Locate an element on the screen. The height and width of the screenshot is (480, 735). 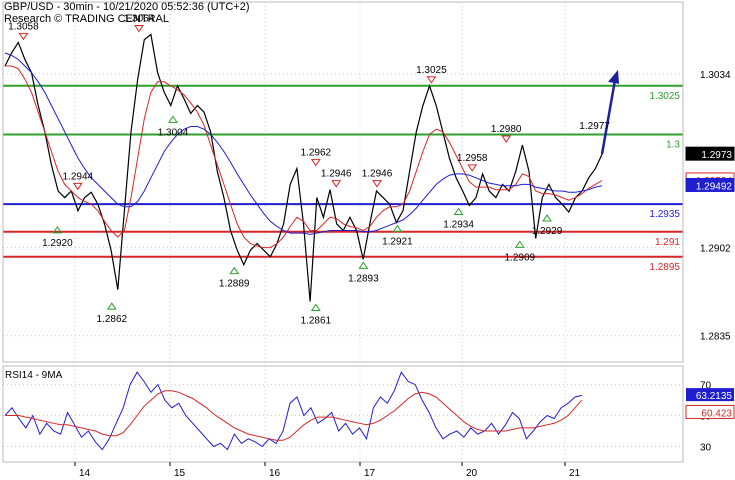
low-label: 1.2929 is located at coordinates (547, 231).